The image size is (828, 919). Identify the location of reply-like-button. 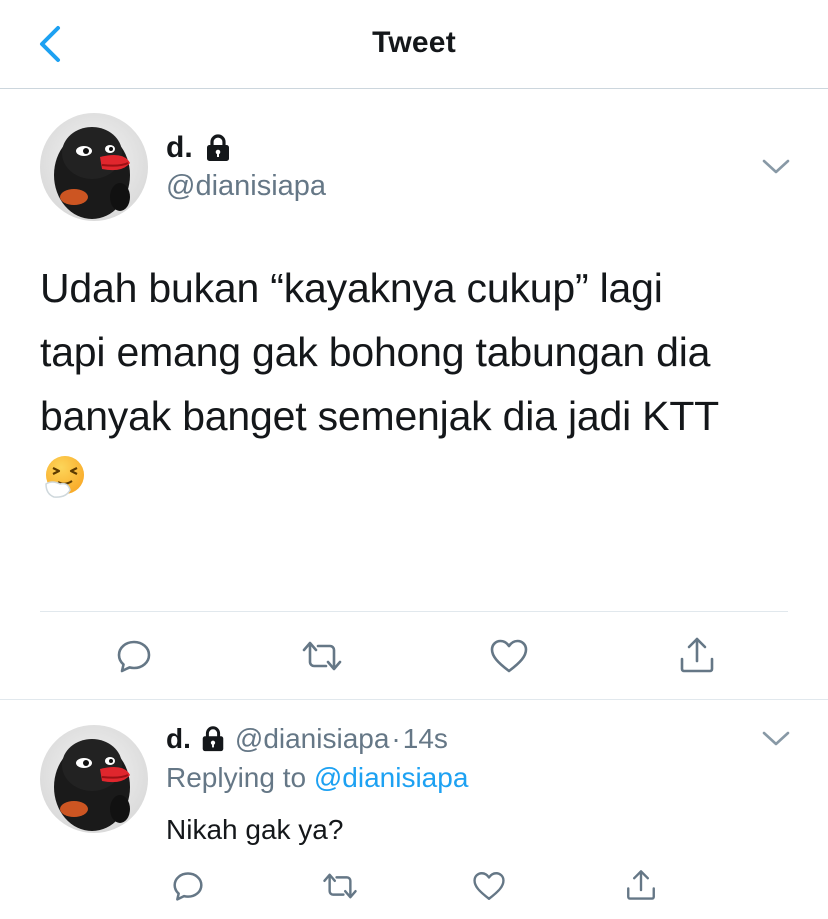
(489, 886).